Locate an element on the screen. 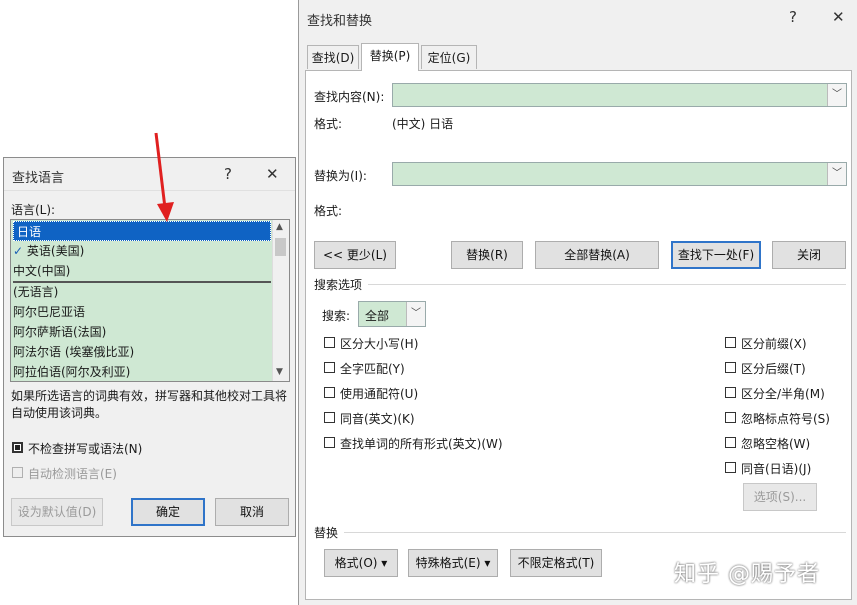  sounds-like-ja-checkbox is located at coordinates (730, 467).